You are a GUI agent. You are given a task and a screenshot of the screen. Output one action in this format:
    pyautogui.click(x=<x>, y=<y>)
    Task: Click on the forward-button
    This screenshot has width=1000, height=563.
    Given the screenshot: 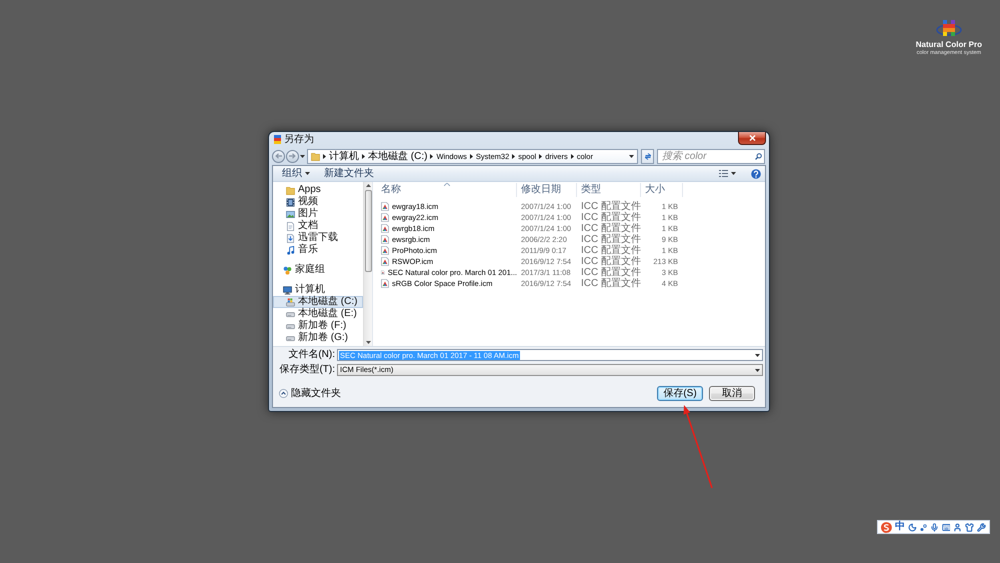 What is the action you would take?
    pyautogui.click(x=292, y=156)
    